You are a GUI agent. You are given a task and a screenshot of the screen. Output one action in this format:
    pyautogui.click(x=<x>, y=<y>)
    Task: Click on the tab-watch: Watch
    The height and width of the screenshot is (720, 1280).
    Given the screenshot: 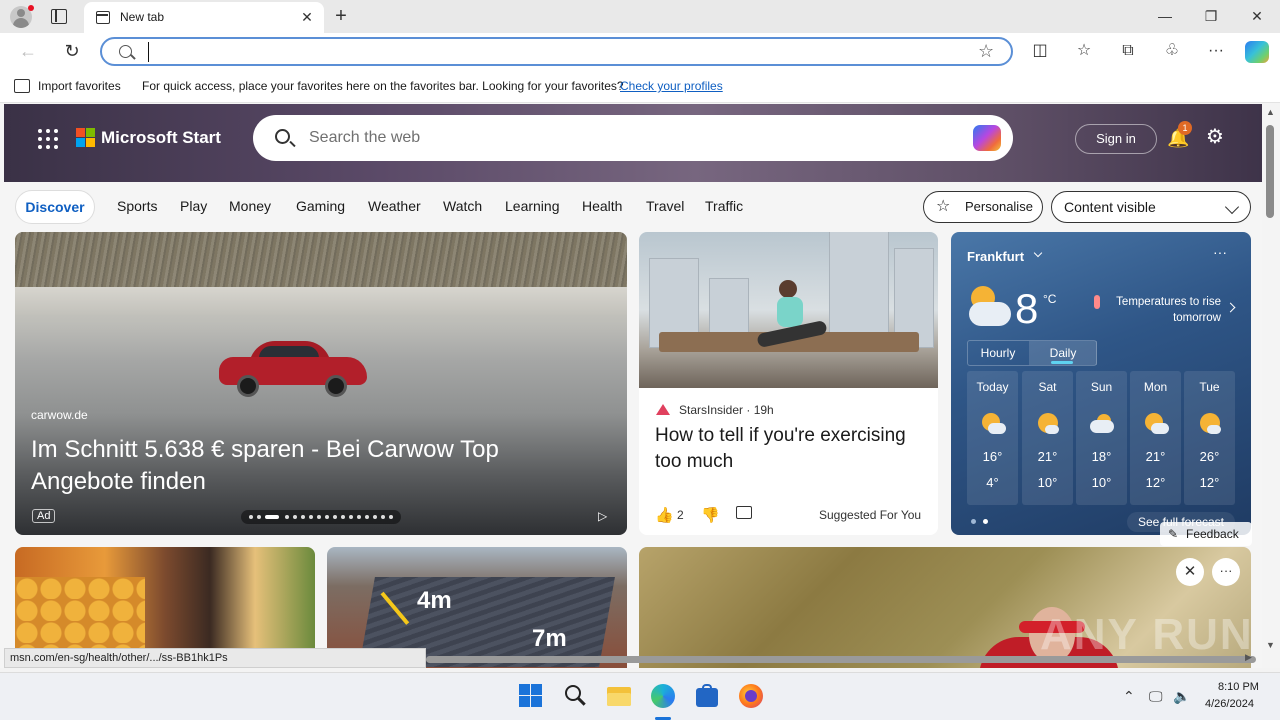 What is the action you would take?
    pyautogui.click(x=462, y=206)
    